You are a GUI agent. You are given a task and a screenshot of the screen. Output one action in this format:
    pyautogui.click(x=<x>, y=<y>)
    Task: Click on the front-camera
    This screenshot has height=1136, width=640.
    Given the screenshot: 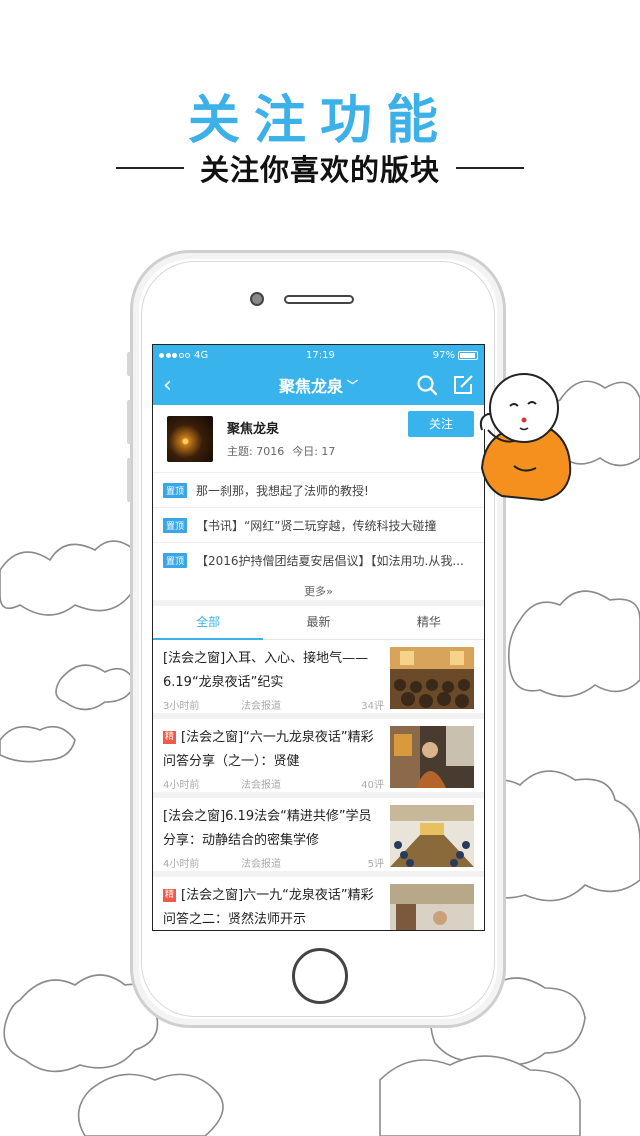 What is the action you would take?
    pyautogui.click(x=257, y=299)
    